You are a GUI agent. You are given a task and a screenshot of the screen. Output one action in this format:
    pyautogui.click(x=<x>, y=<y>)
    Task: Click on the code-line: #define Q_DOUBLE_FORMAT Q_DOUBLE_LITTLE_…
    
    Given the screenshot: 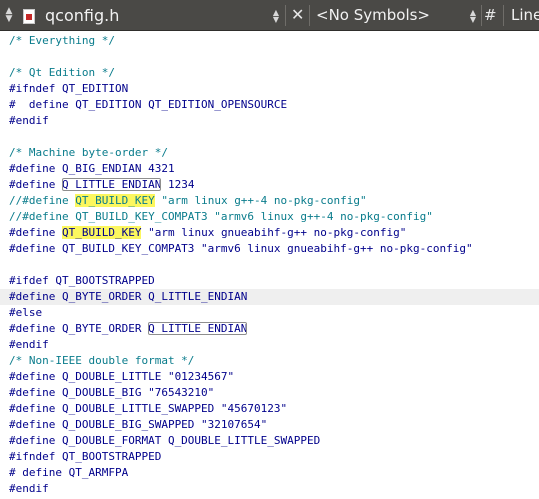 What is the action you would take?
    pyautogui.click(x=269, y=441)
    